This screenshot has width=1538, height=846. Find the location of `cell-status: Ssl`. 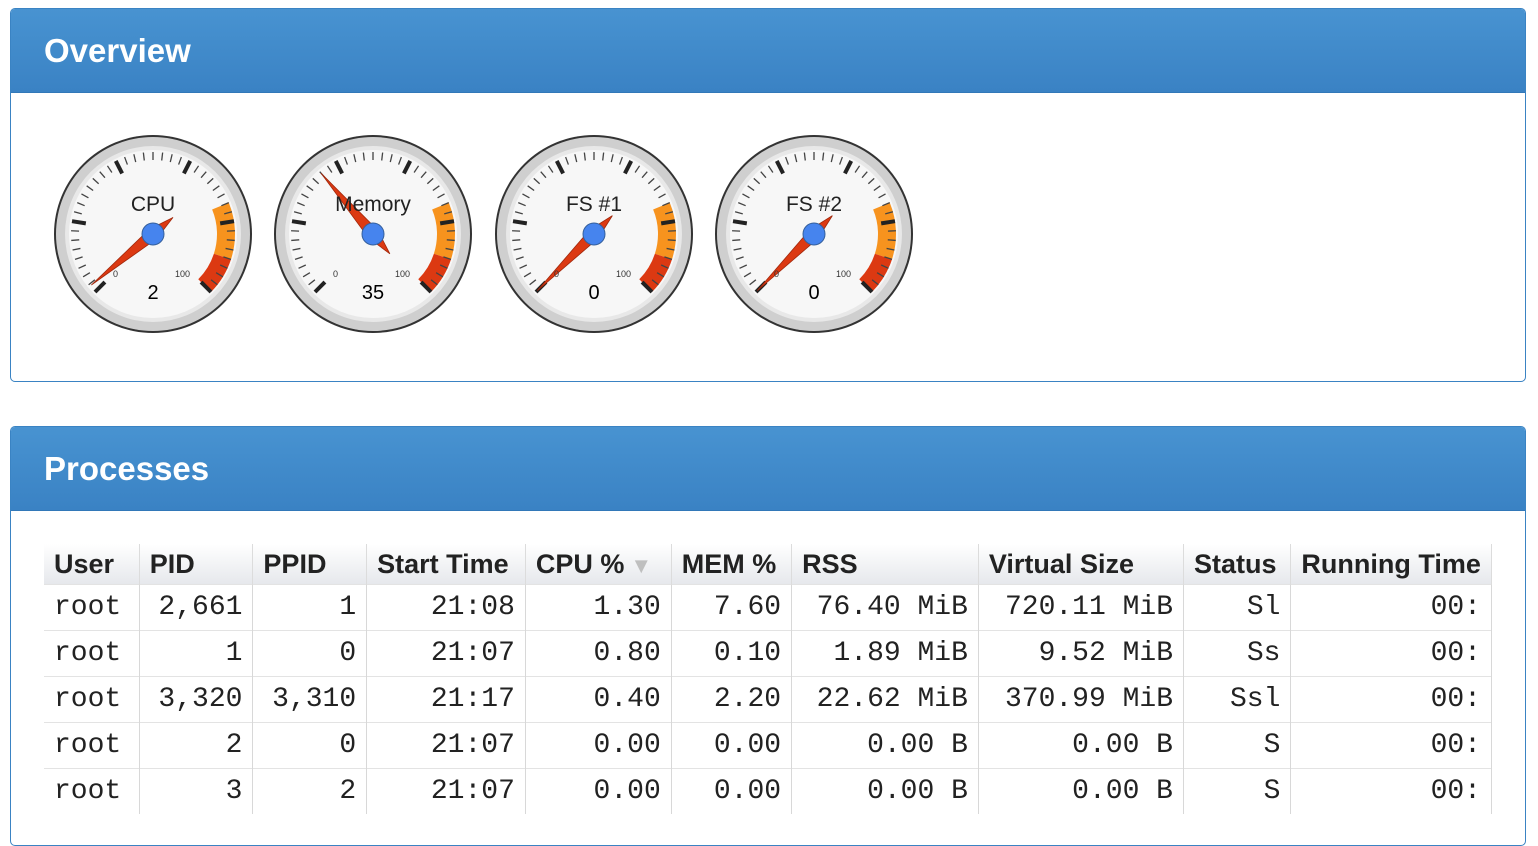

cell-status: Ssl is located at coordinates (1237, 700).